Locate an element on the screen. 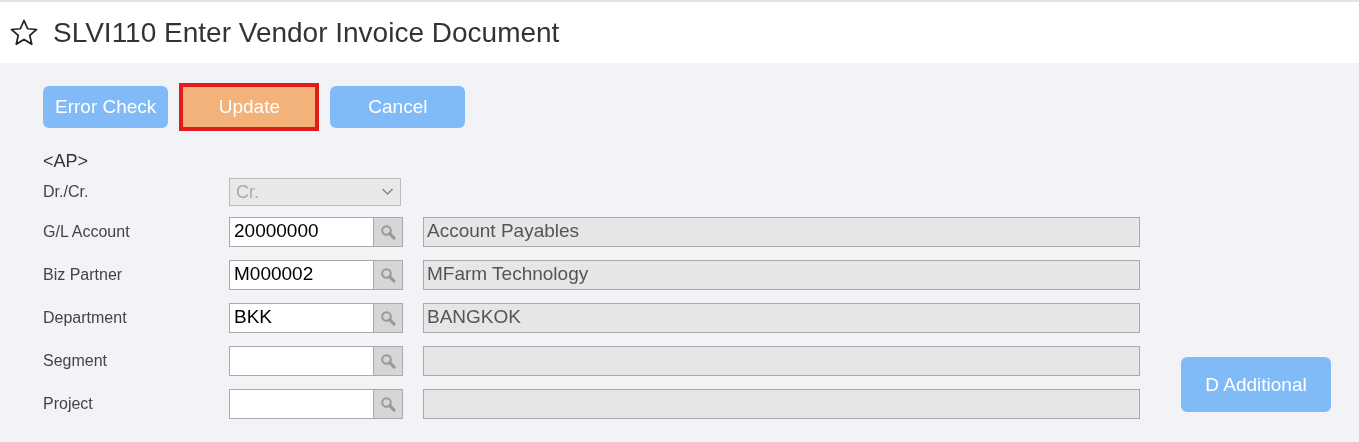 This screenshot has height=442, width=1359. section-label: <AP> is located at coordinates (66, 162).